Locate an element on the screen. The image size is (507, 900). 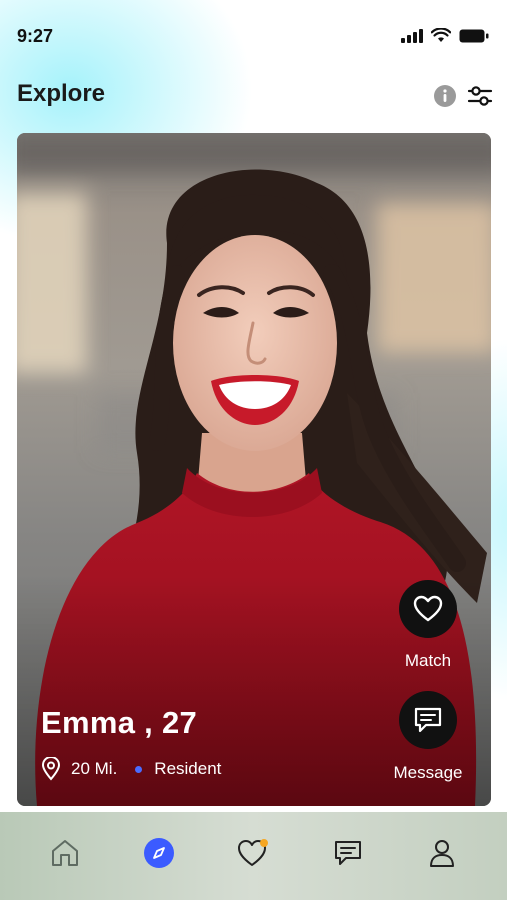
nav-messages is located at coordinates (348, 853).